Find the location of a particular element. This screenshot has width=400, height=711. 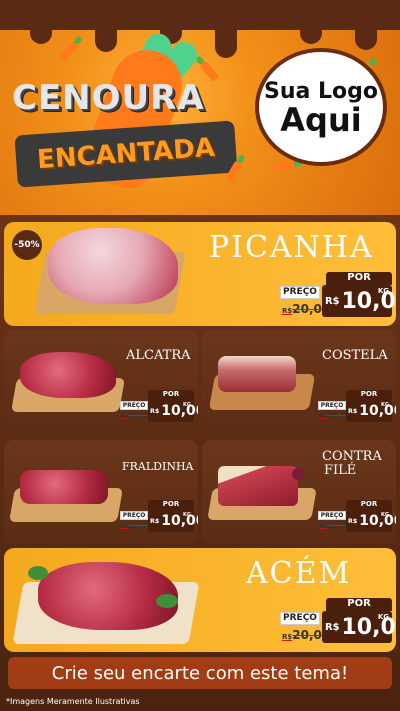

product-name: ACÉM is located at coordinates (299, 573).